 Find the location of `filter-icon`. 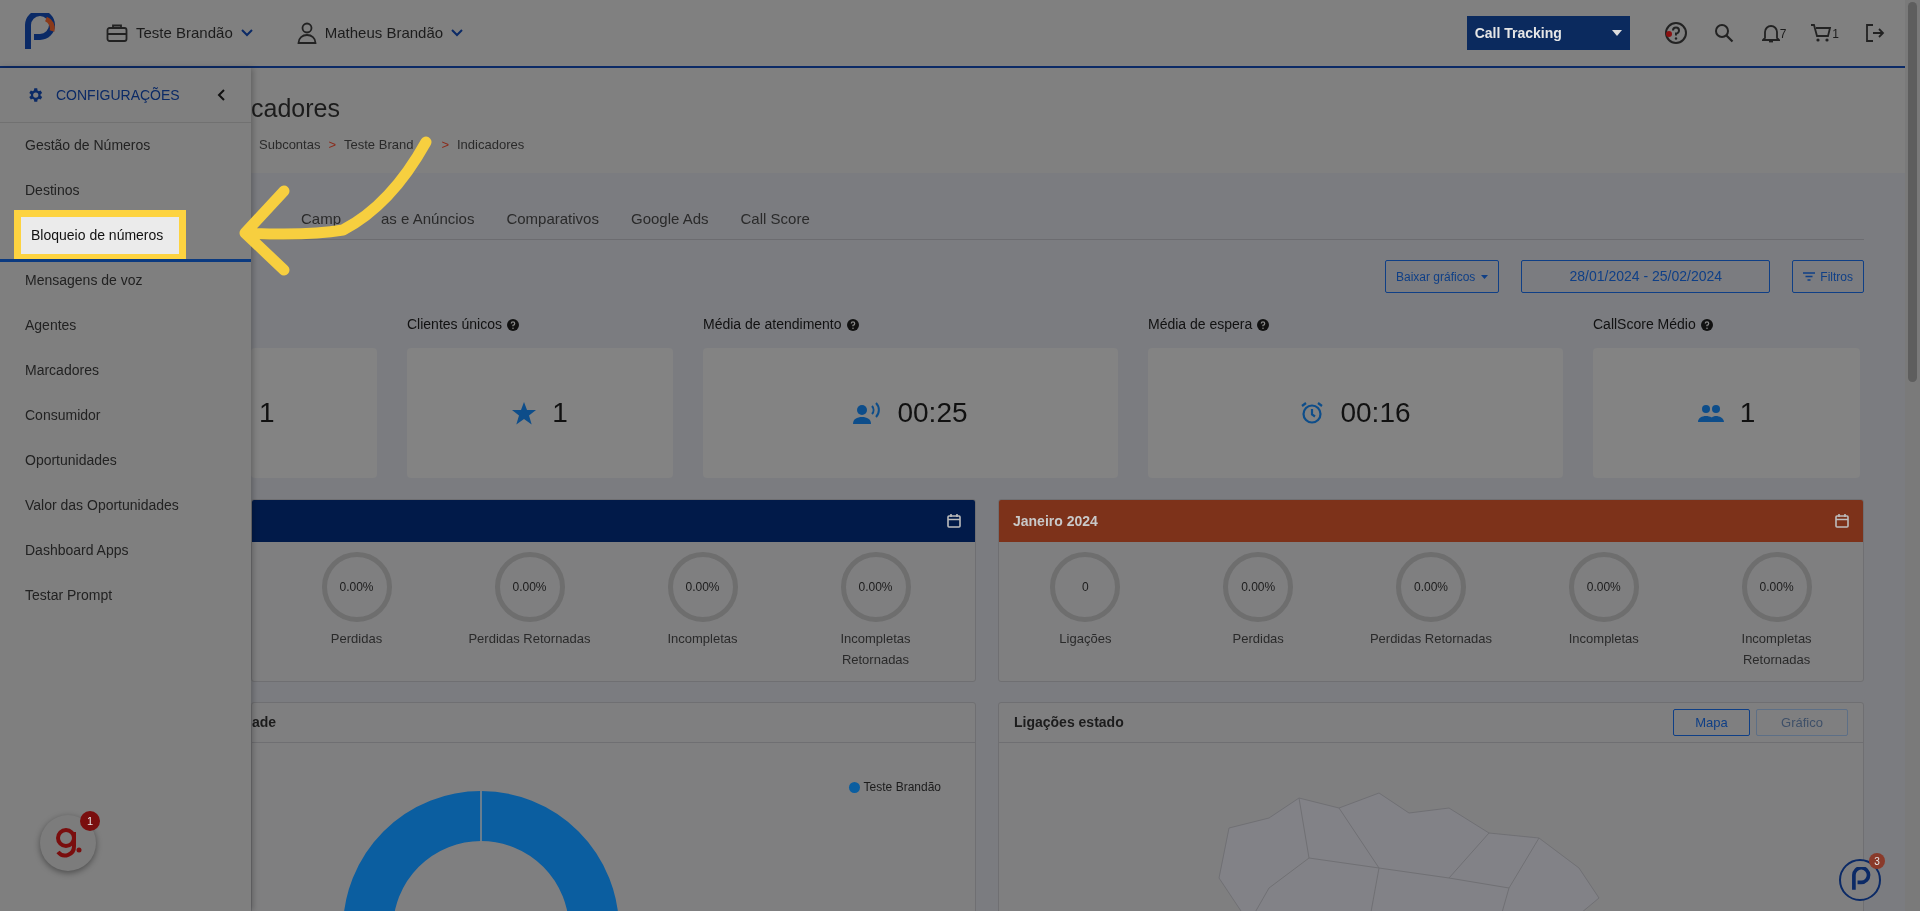

filter-icon is located at coordinates (1809, 276).